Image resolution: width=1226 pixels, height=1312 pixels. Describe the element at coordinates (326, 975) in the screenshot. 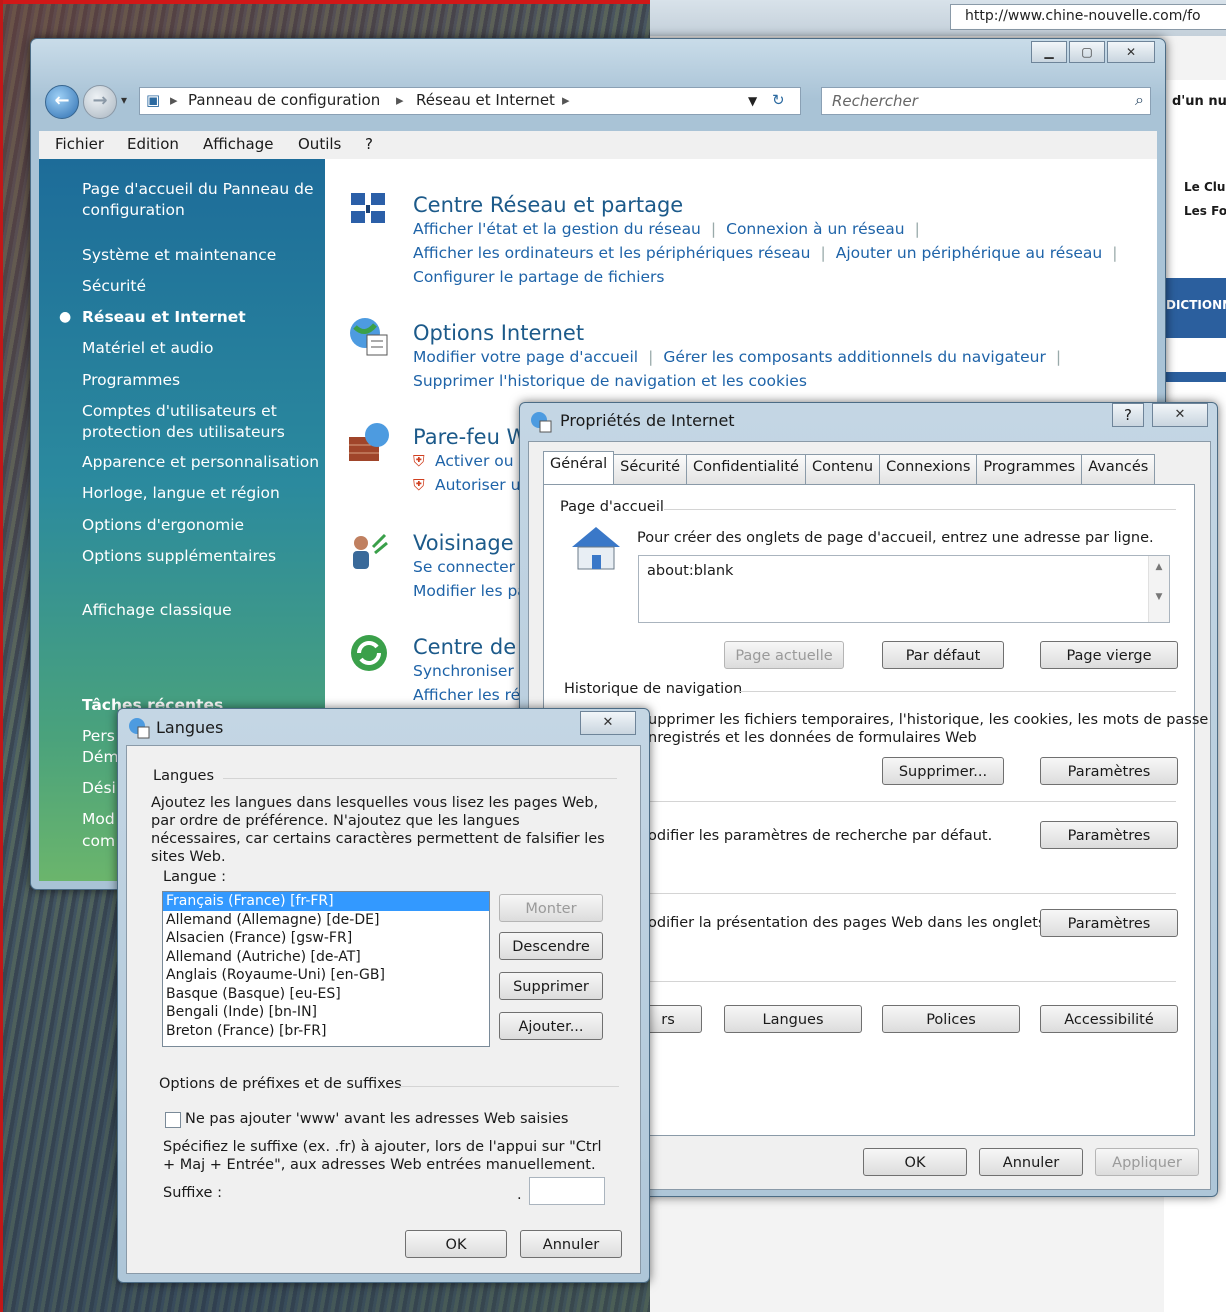

I see `language-list-item: Anglais (Royaume-Uni) [en-GB]` at that location.